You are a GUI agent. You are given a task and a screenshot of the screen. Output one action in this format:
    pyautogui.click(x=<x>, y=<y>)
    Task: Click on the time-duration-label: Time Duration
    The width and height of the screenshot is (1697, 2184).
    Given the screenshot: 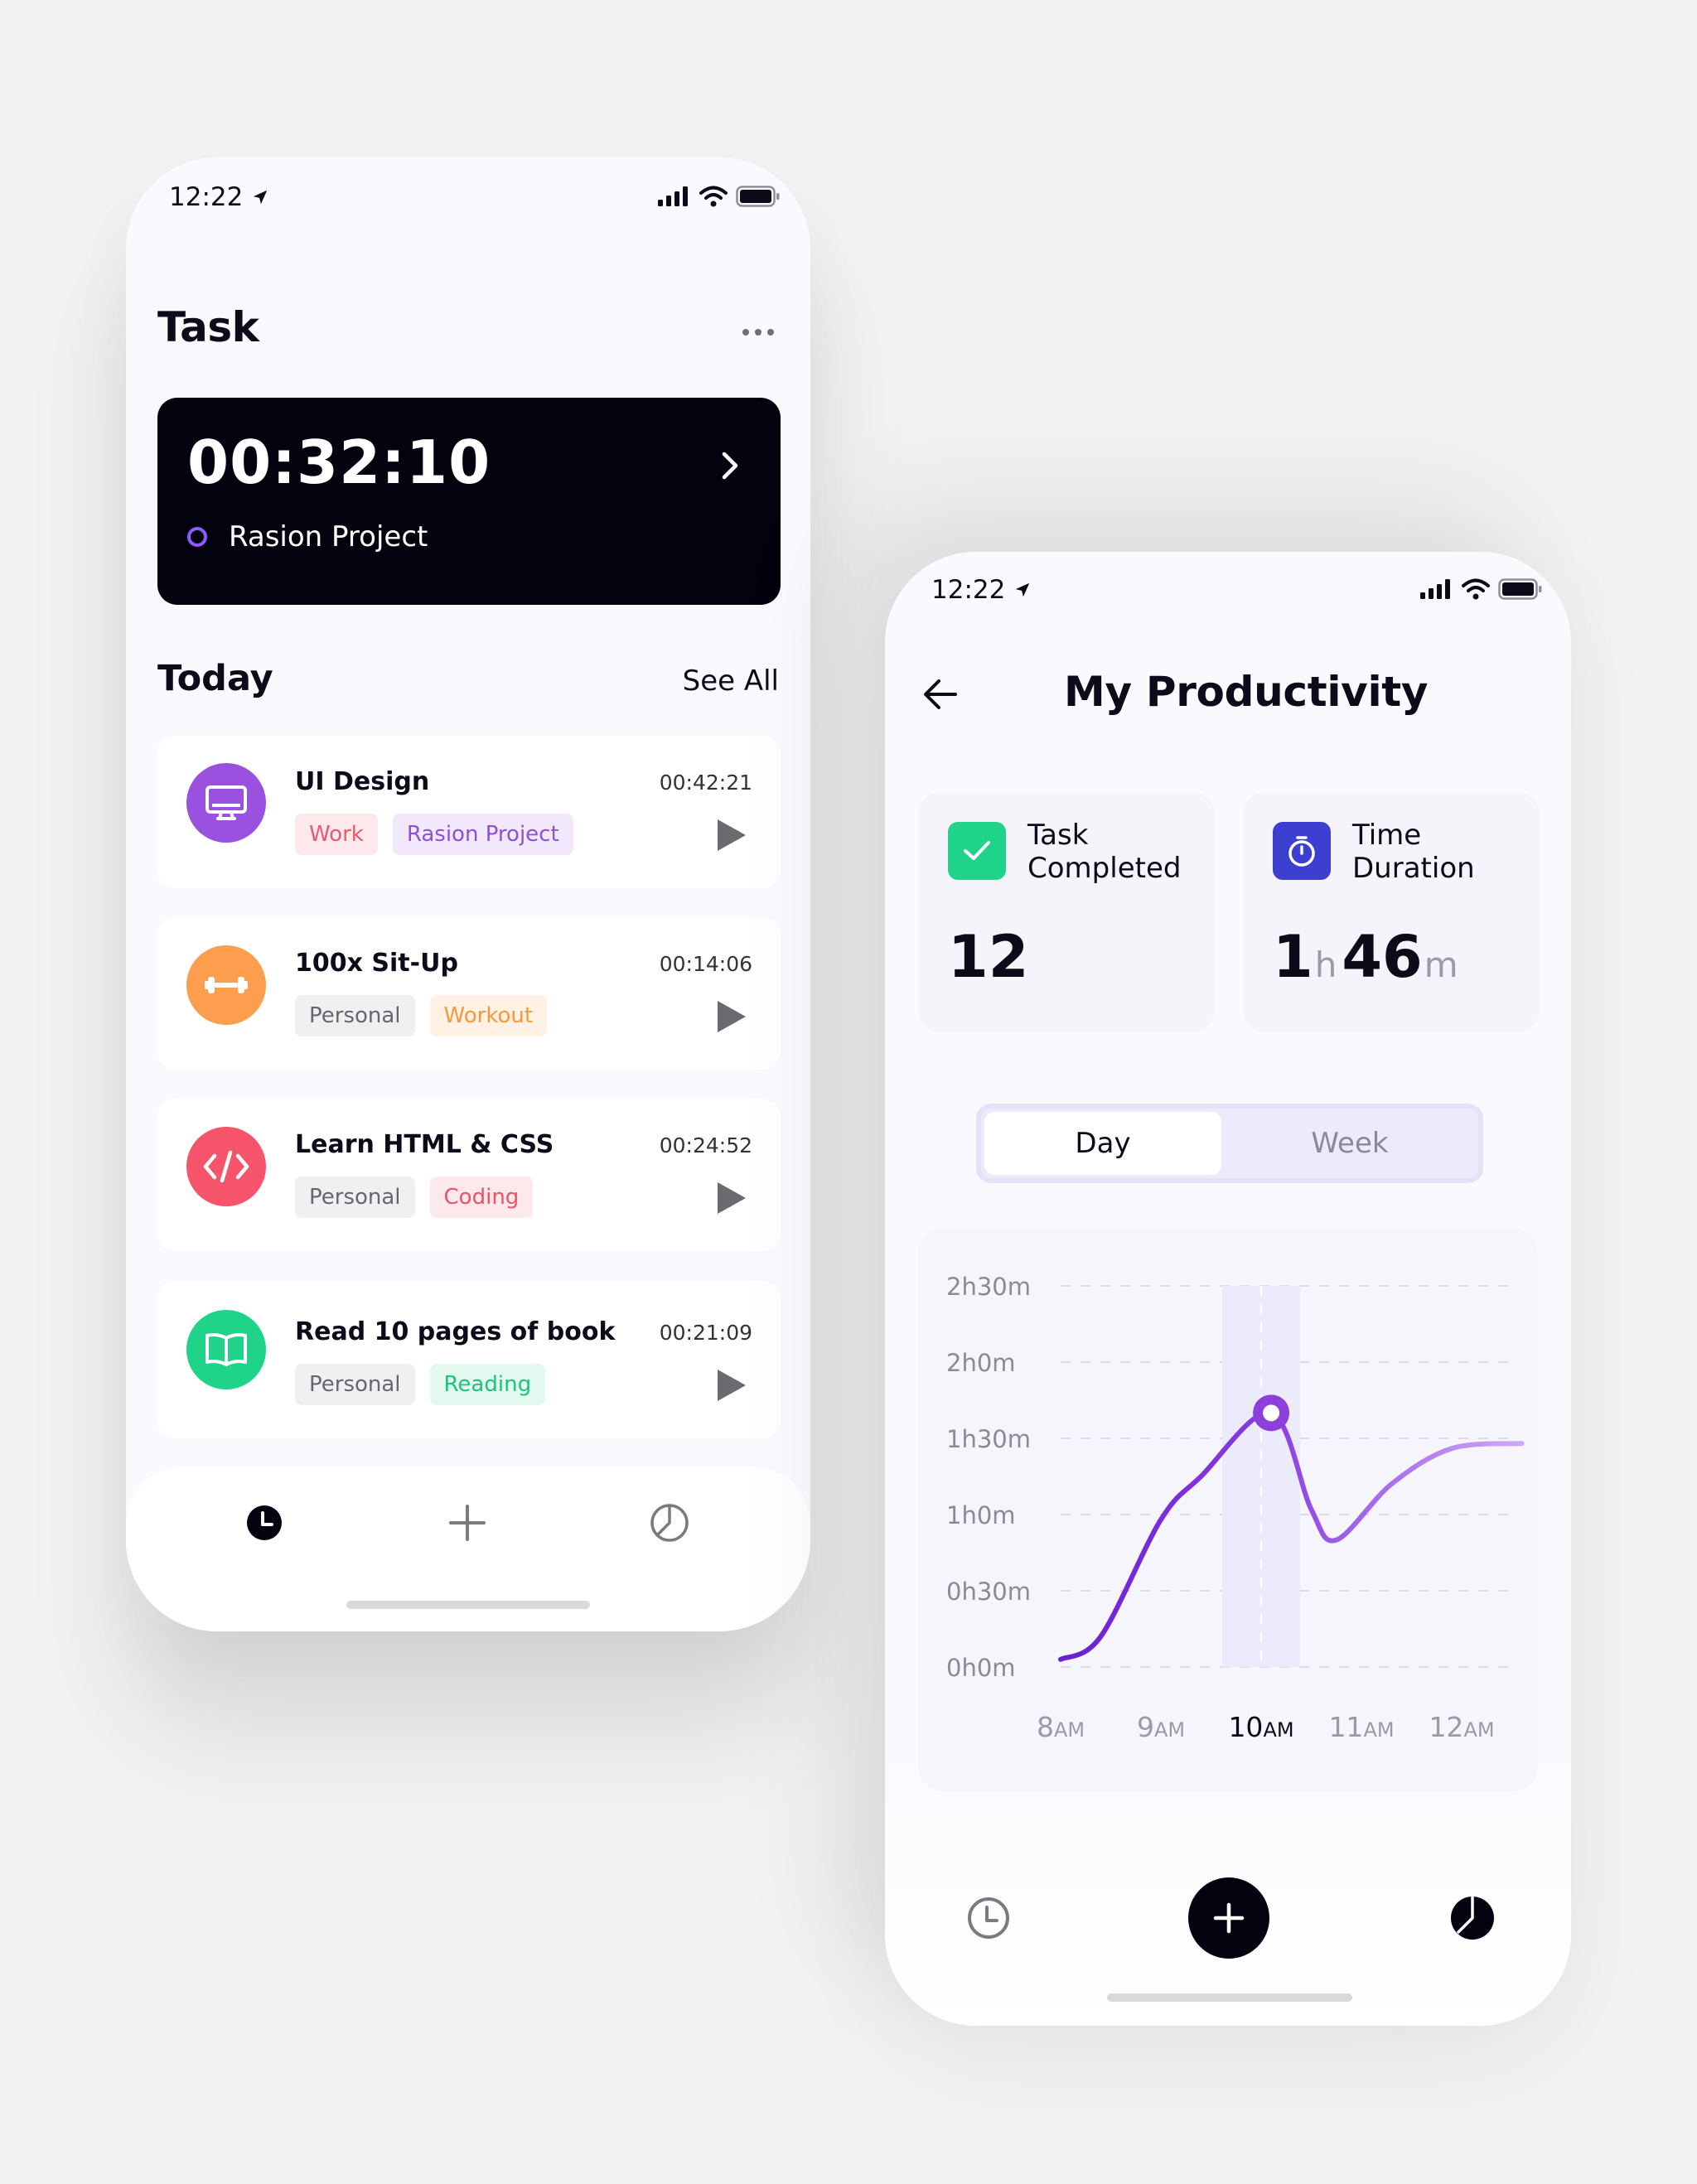 What is the action you would take?
    pyautogui.click(x=1413, y=852)
    